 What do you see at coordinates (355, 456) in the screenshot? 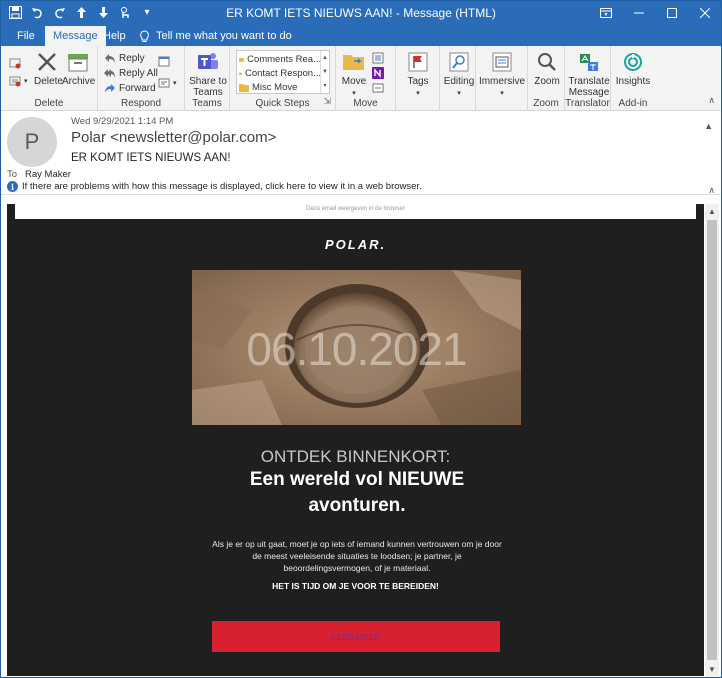
I see `email-kicker: ONTDEK BINNENKORT:` at bounding box center [355, 456].